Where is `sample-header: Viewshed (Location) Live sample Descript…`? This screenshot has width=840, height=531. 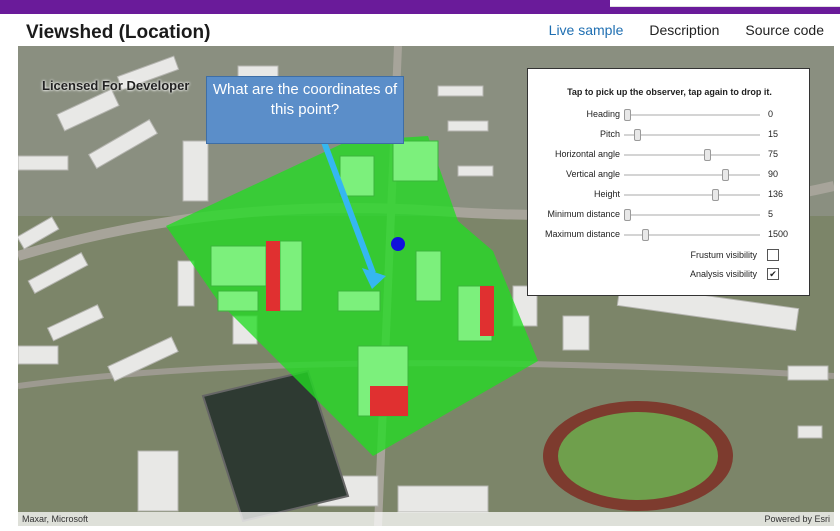
sample-header: Viewshed (Location) Live sample Descript… is located at coordinates (420, 31).